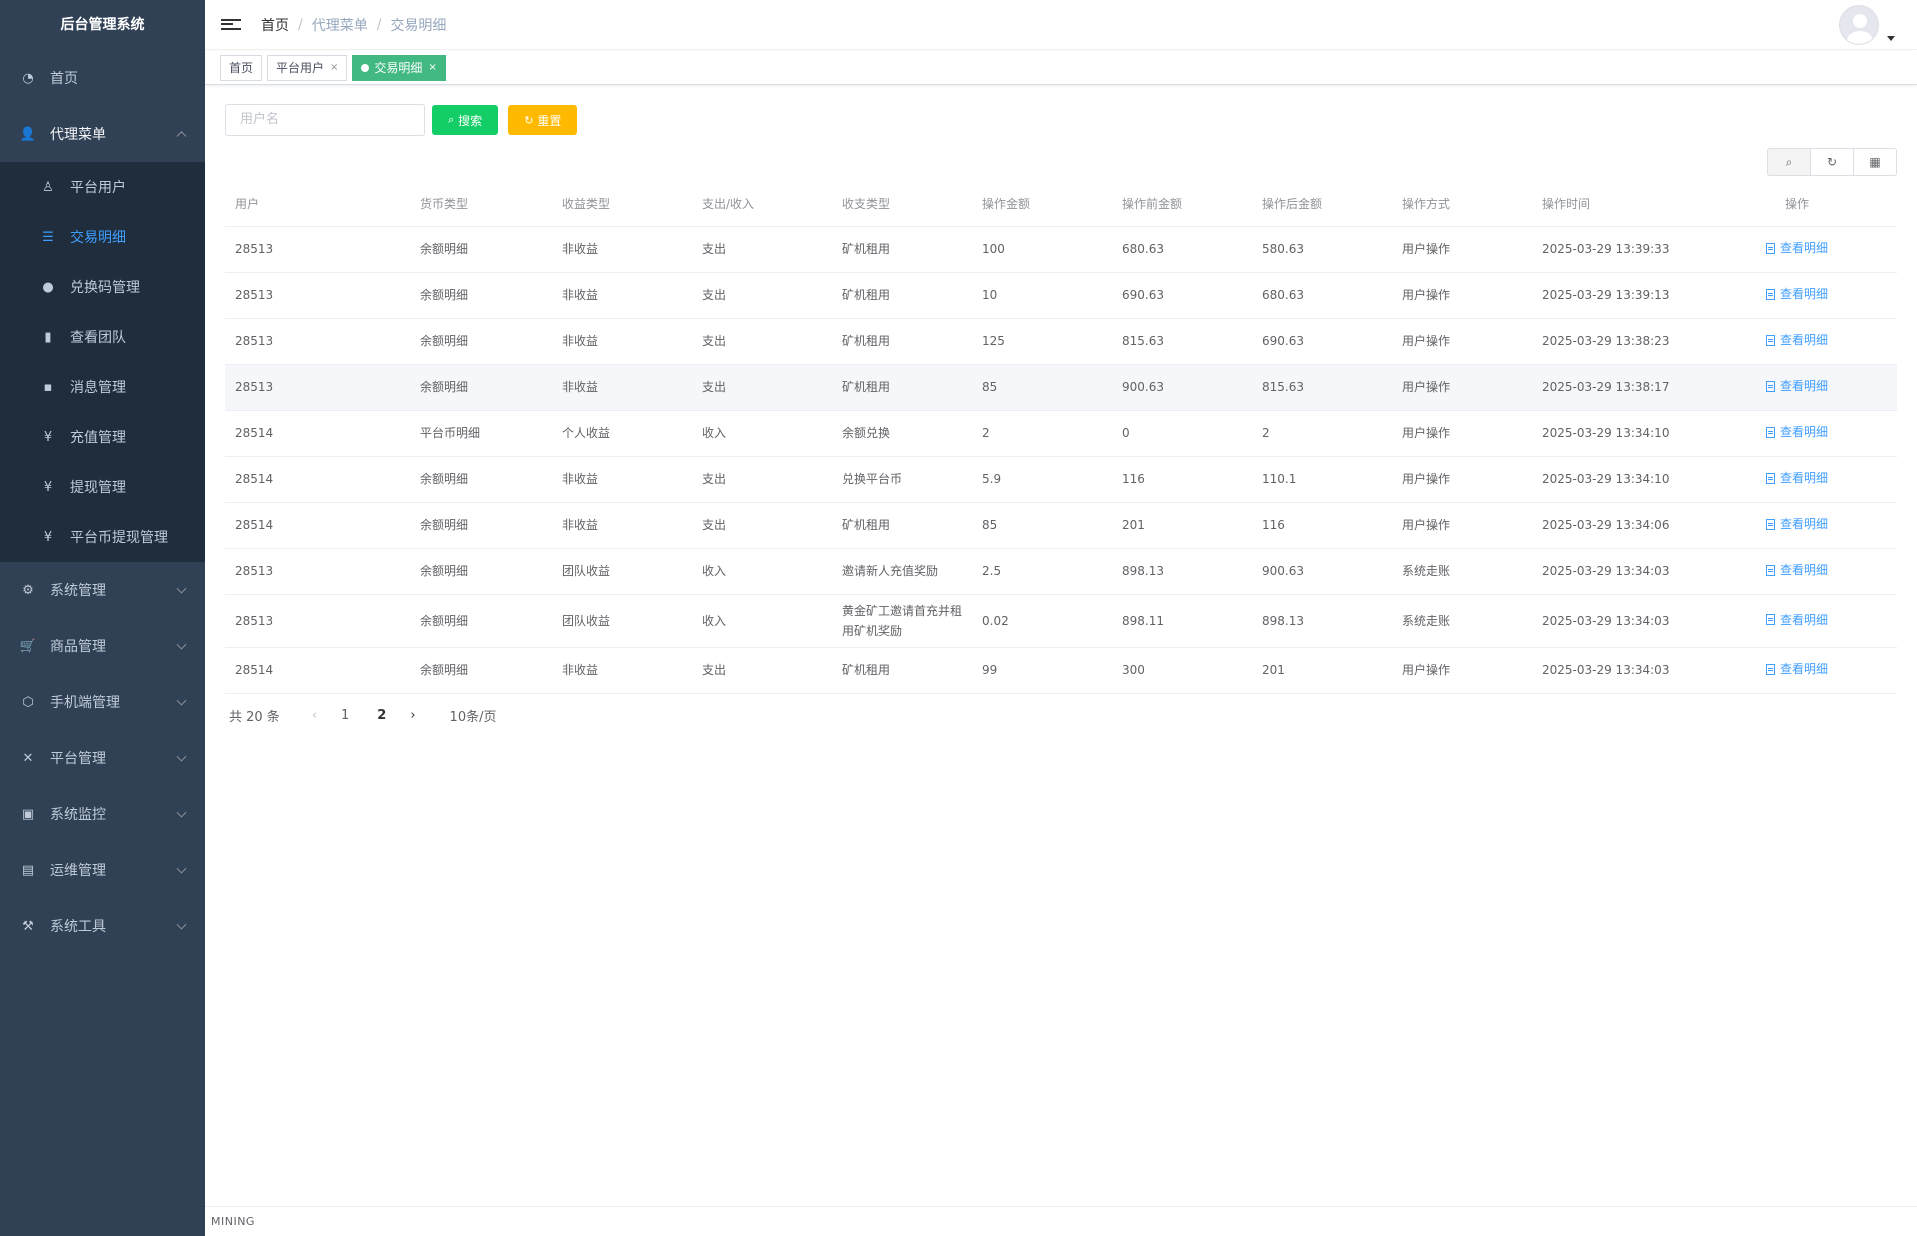  I want to click on cart-icon: 🛒, so click(28, 646).